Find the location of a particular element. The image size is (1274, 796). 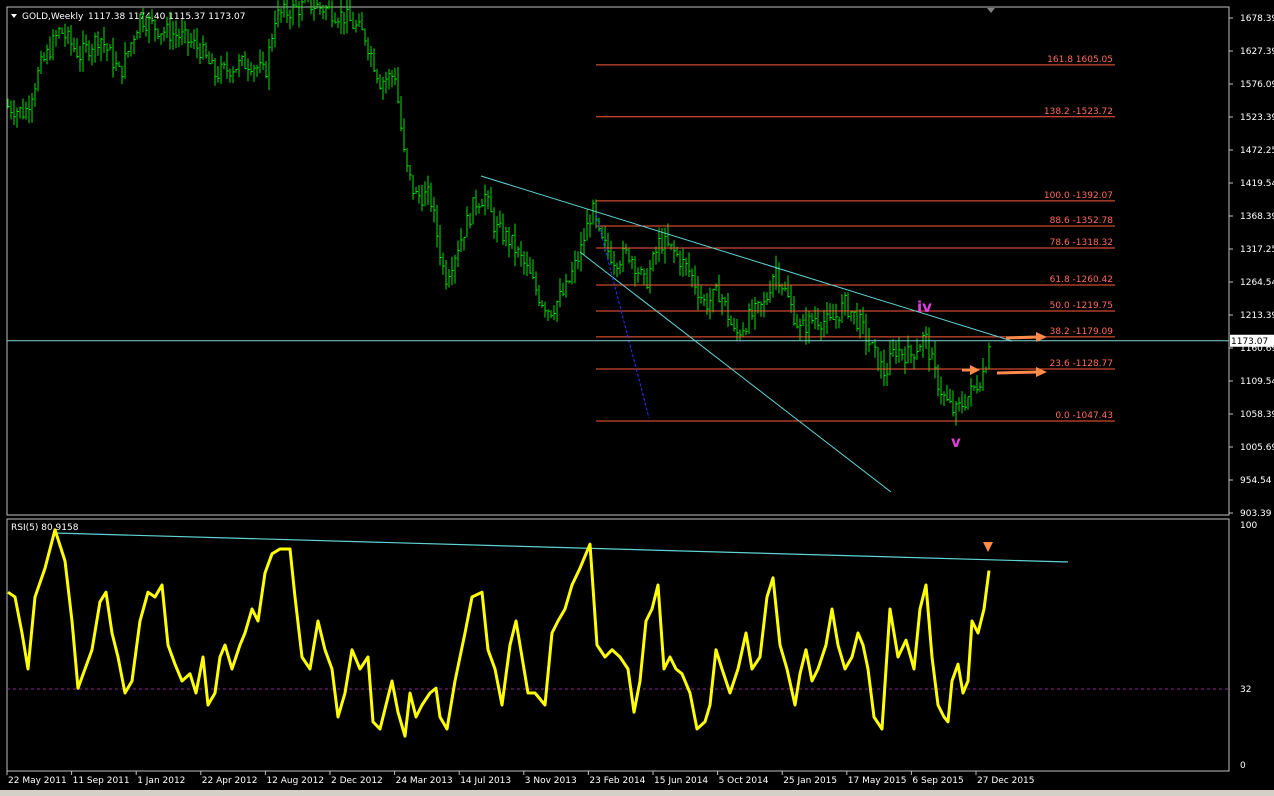

time-tick-label: 3 Nov 2013 is located at coordinates (551, 781).